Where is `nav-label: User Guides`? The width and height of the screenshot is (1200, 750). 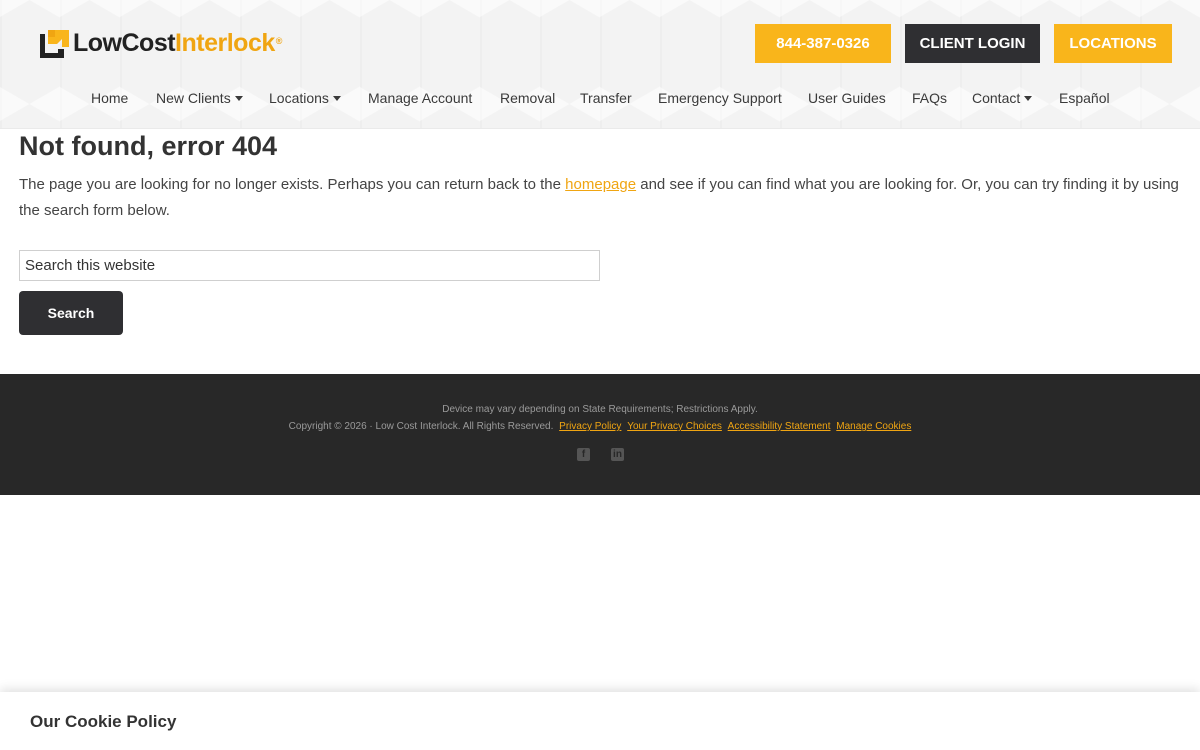
nav-label: User Guides is located at coordinates (847, 98).